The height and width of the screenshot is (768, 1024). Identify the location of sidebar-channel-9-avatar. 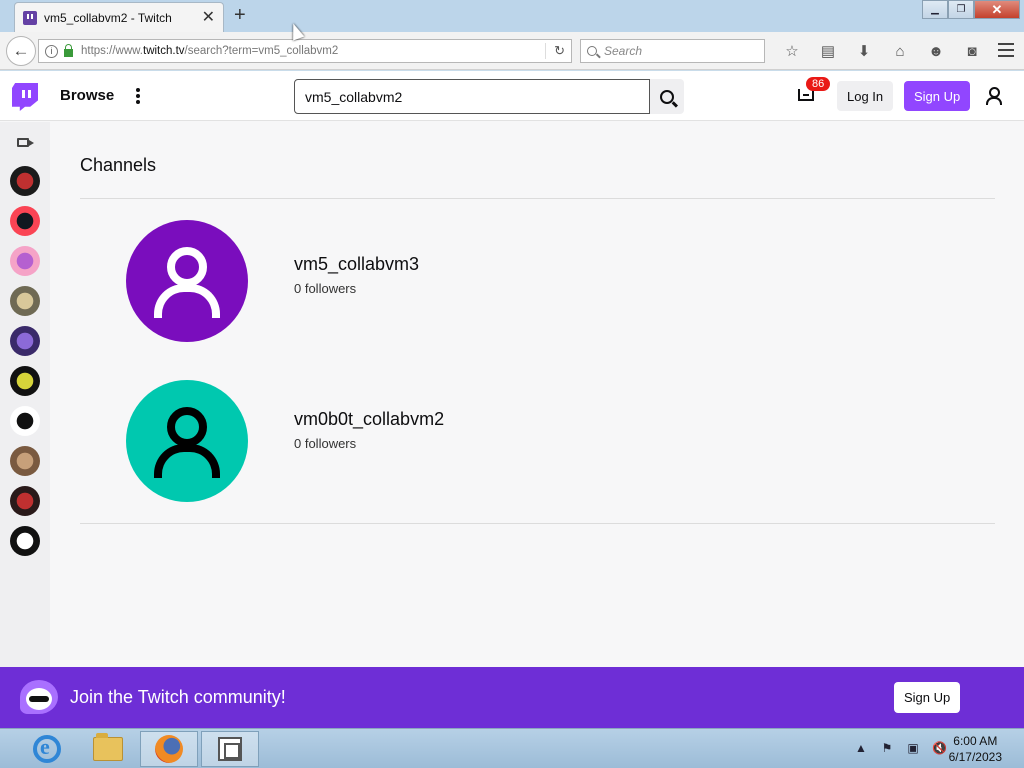
(25, 501).